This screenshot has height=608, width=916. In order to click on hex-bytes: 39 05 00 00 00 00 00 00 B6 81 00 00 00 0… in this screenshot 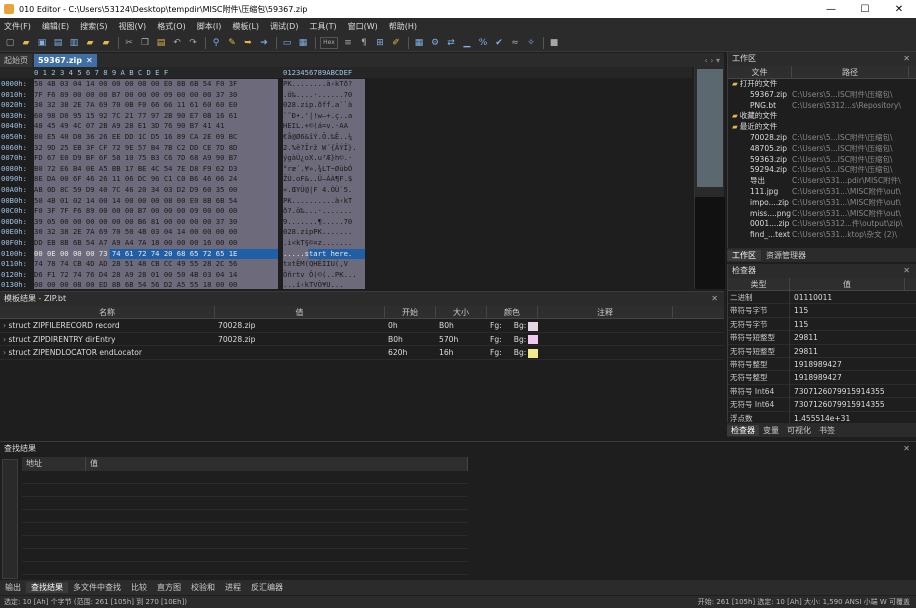, I will do `click(156, 222)`.